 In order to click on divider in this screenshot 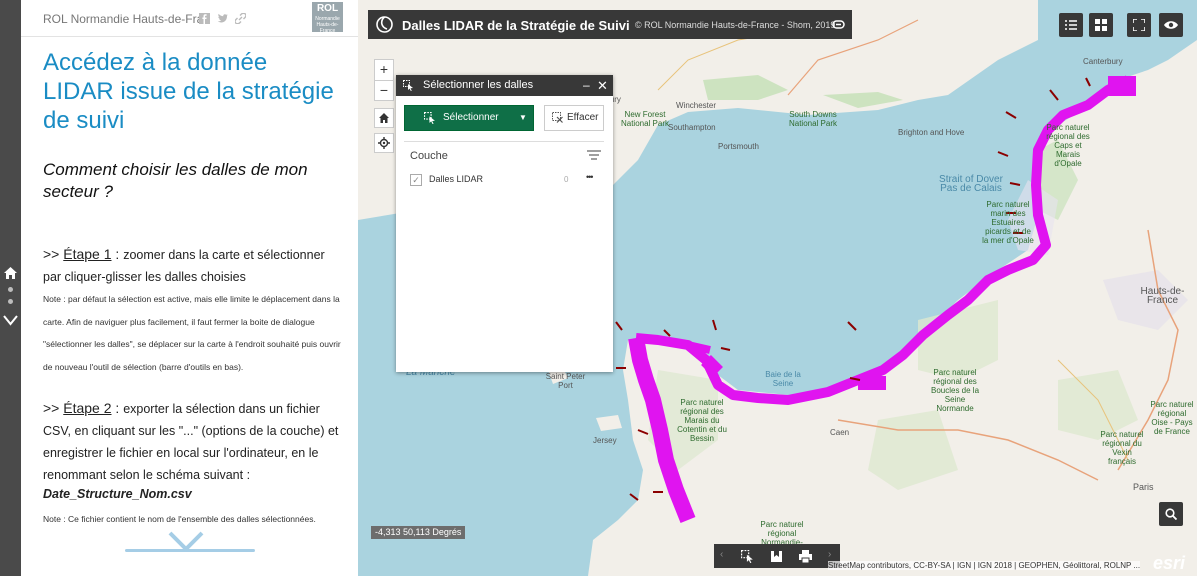, I will do `click(504, 141)`.